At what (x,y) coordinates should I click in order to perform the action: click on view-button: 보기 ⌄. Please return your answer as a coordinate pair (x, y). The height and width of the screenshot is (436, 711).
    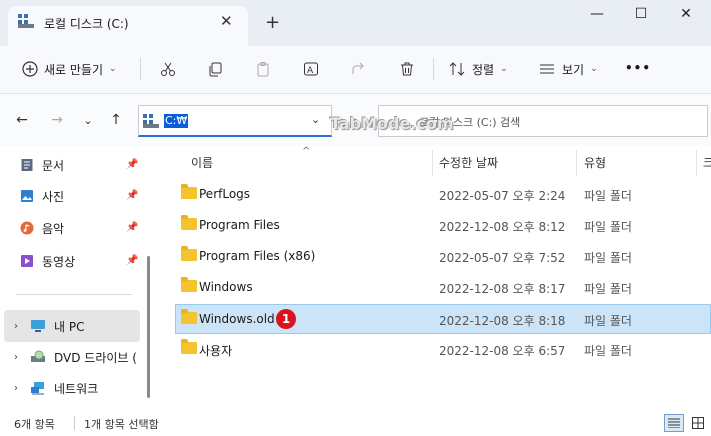
    Looking at the image, I should click on (568, 69).